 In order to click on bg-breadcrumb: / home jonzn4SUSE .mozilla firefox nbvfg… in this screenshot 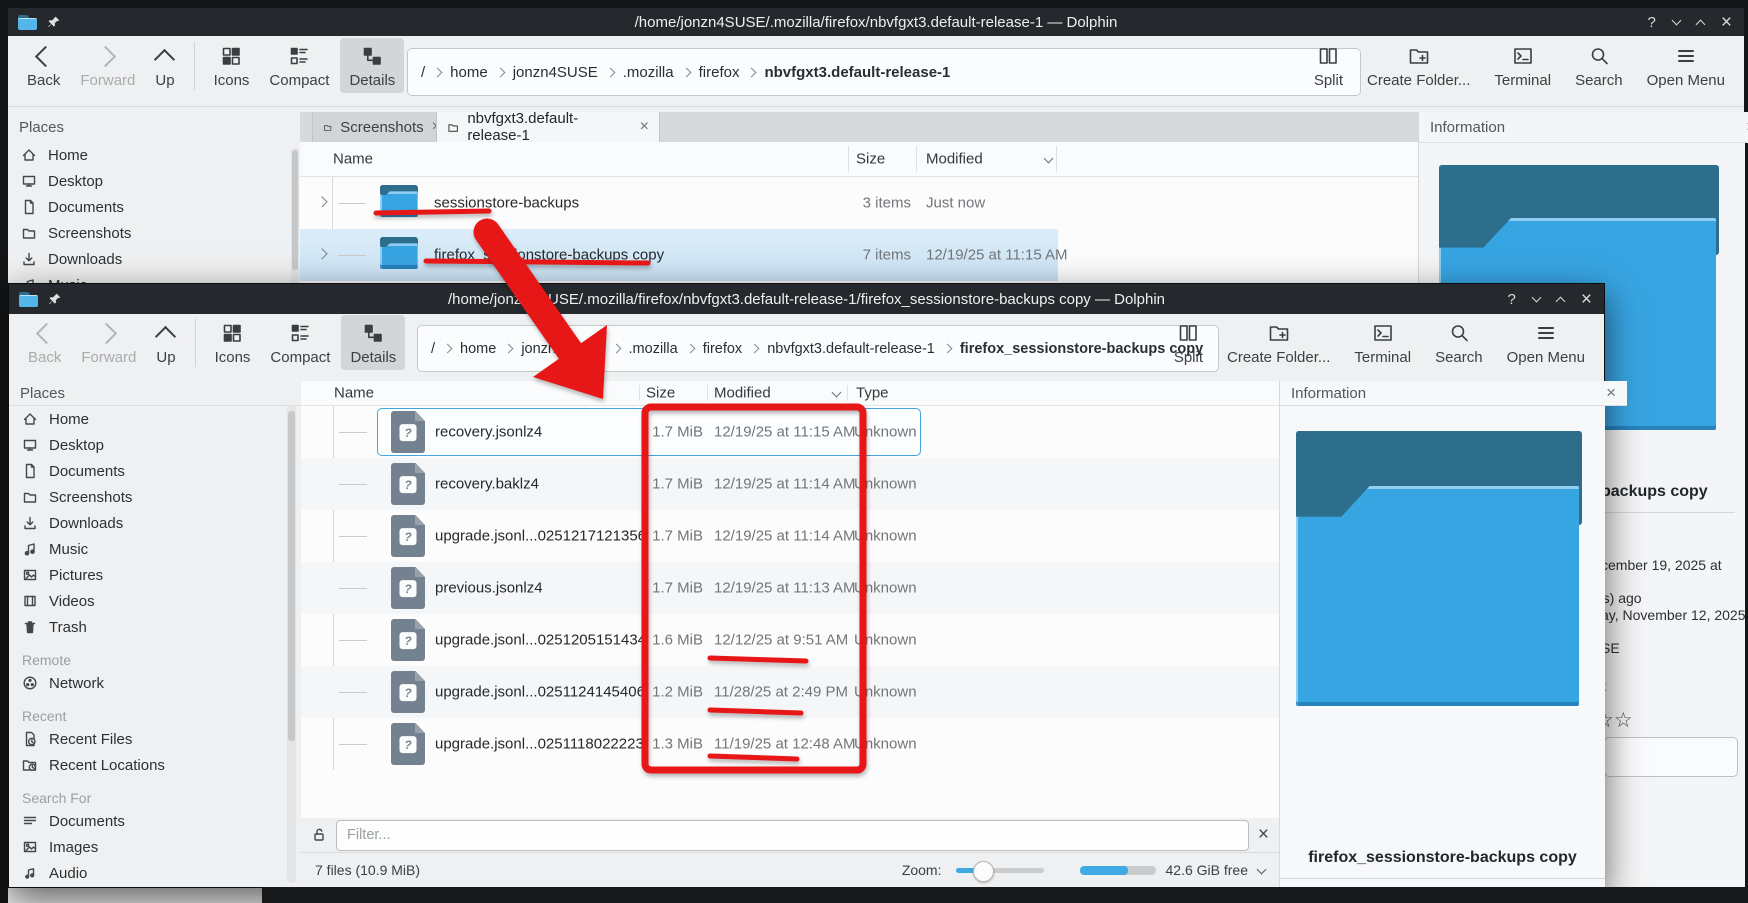, I will do `click(884, 72)`.